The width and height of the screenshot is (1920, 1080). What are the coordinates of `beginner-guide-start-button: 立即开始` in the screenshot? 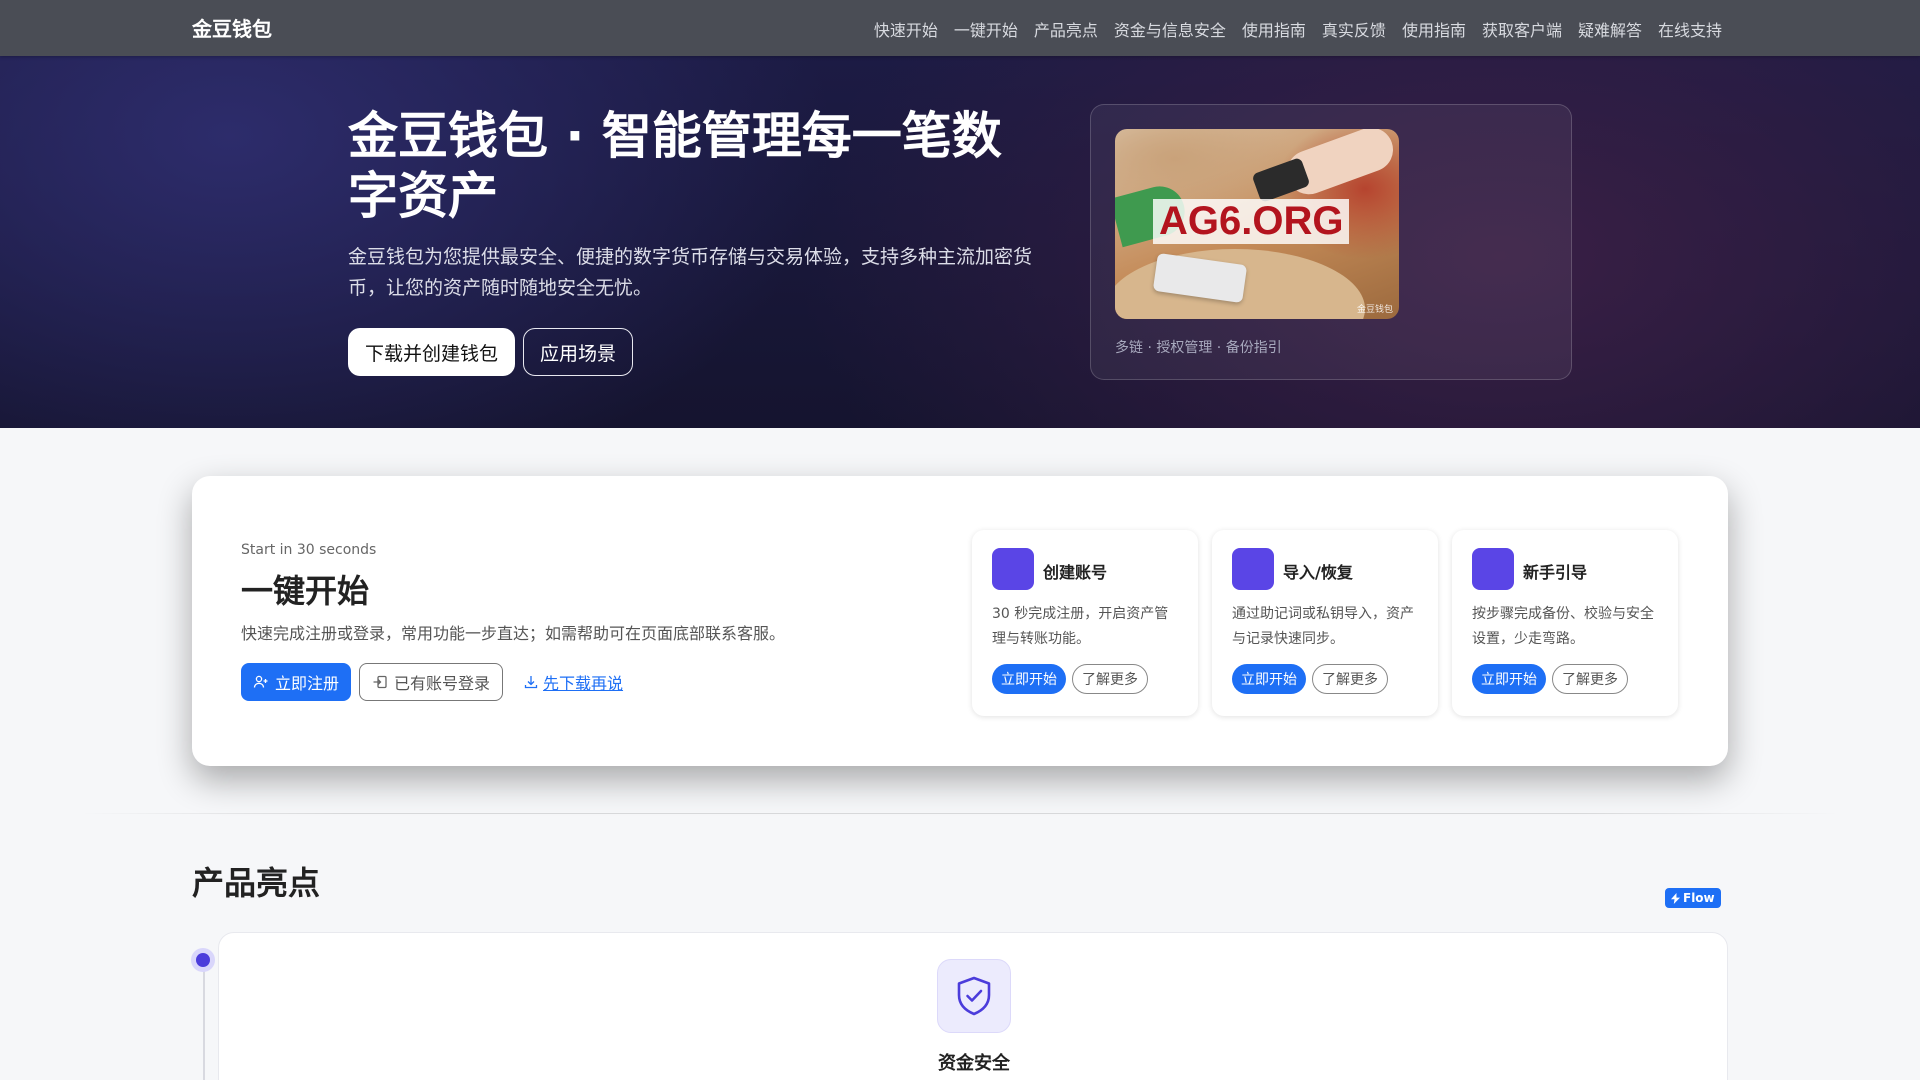 It's located at (1509, 679).